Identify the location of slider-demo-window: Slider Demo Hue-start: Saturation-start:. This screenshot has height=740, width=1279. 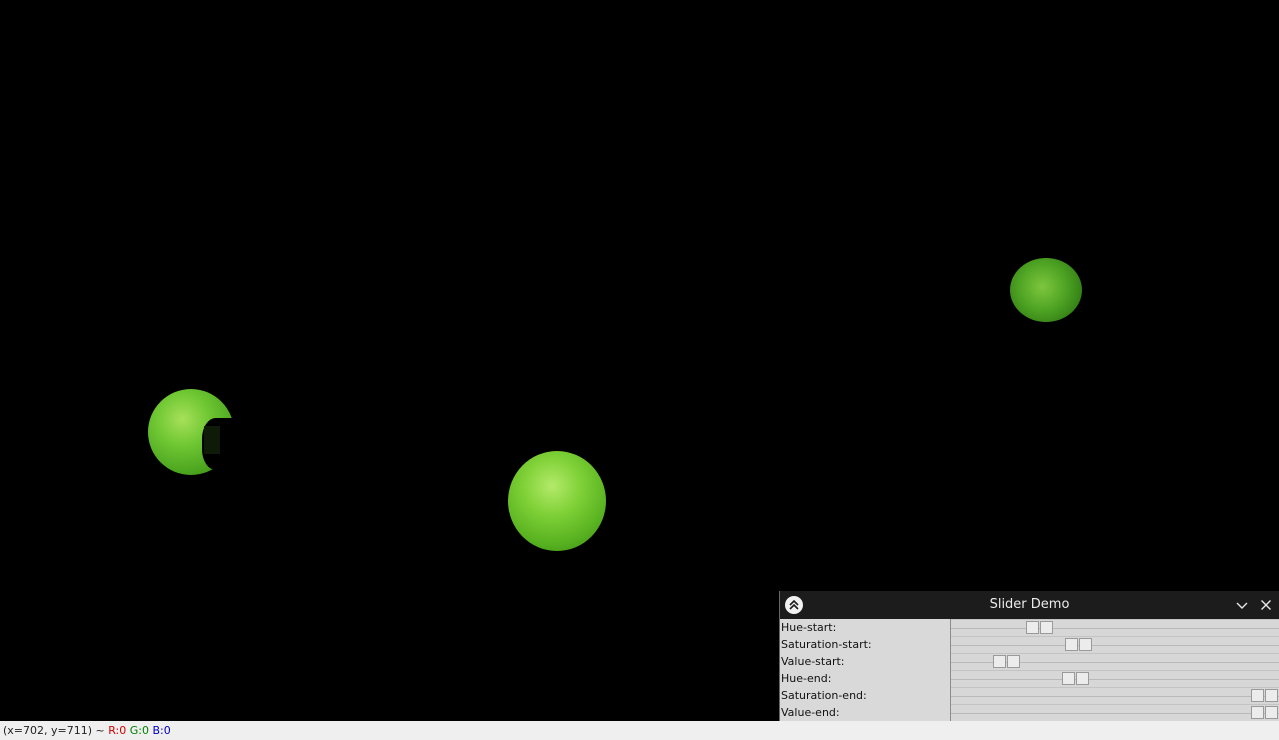
(1029, 656).